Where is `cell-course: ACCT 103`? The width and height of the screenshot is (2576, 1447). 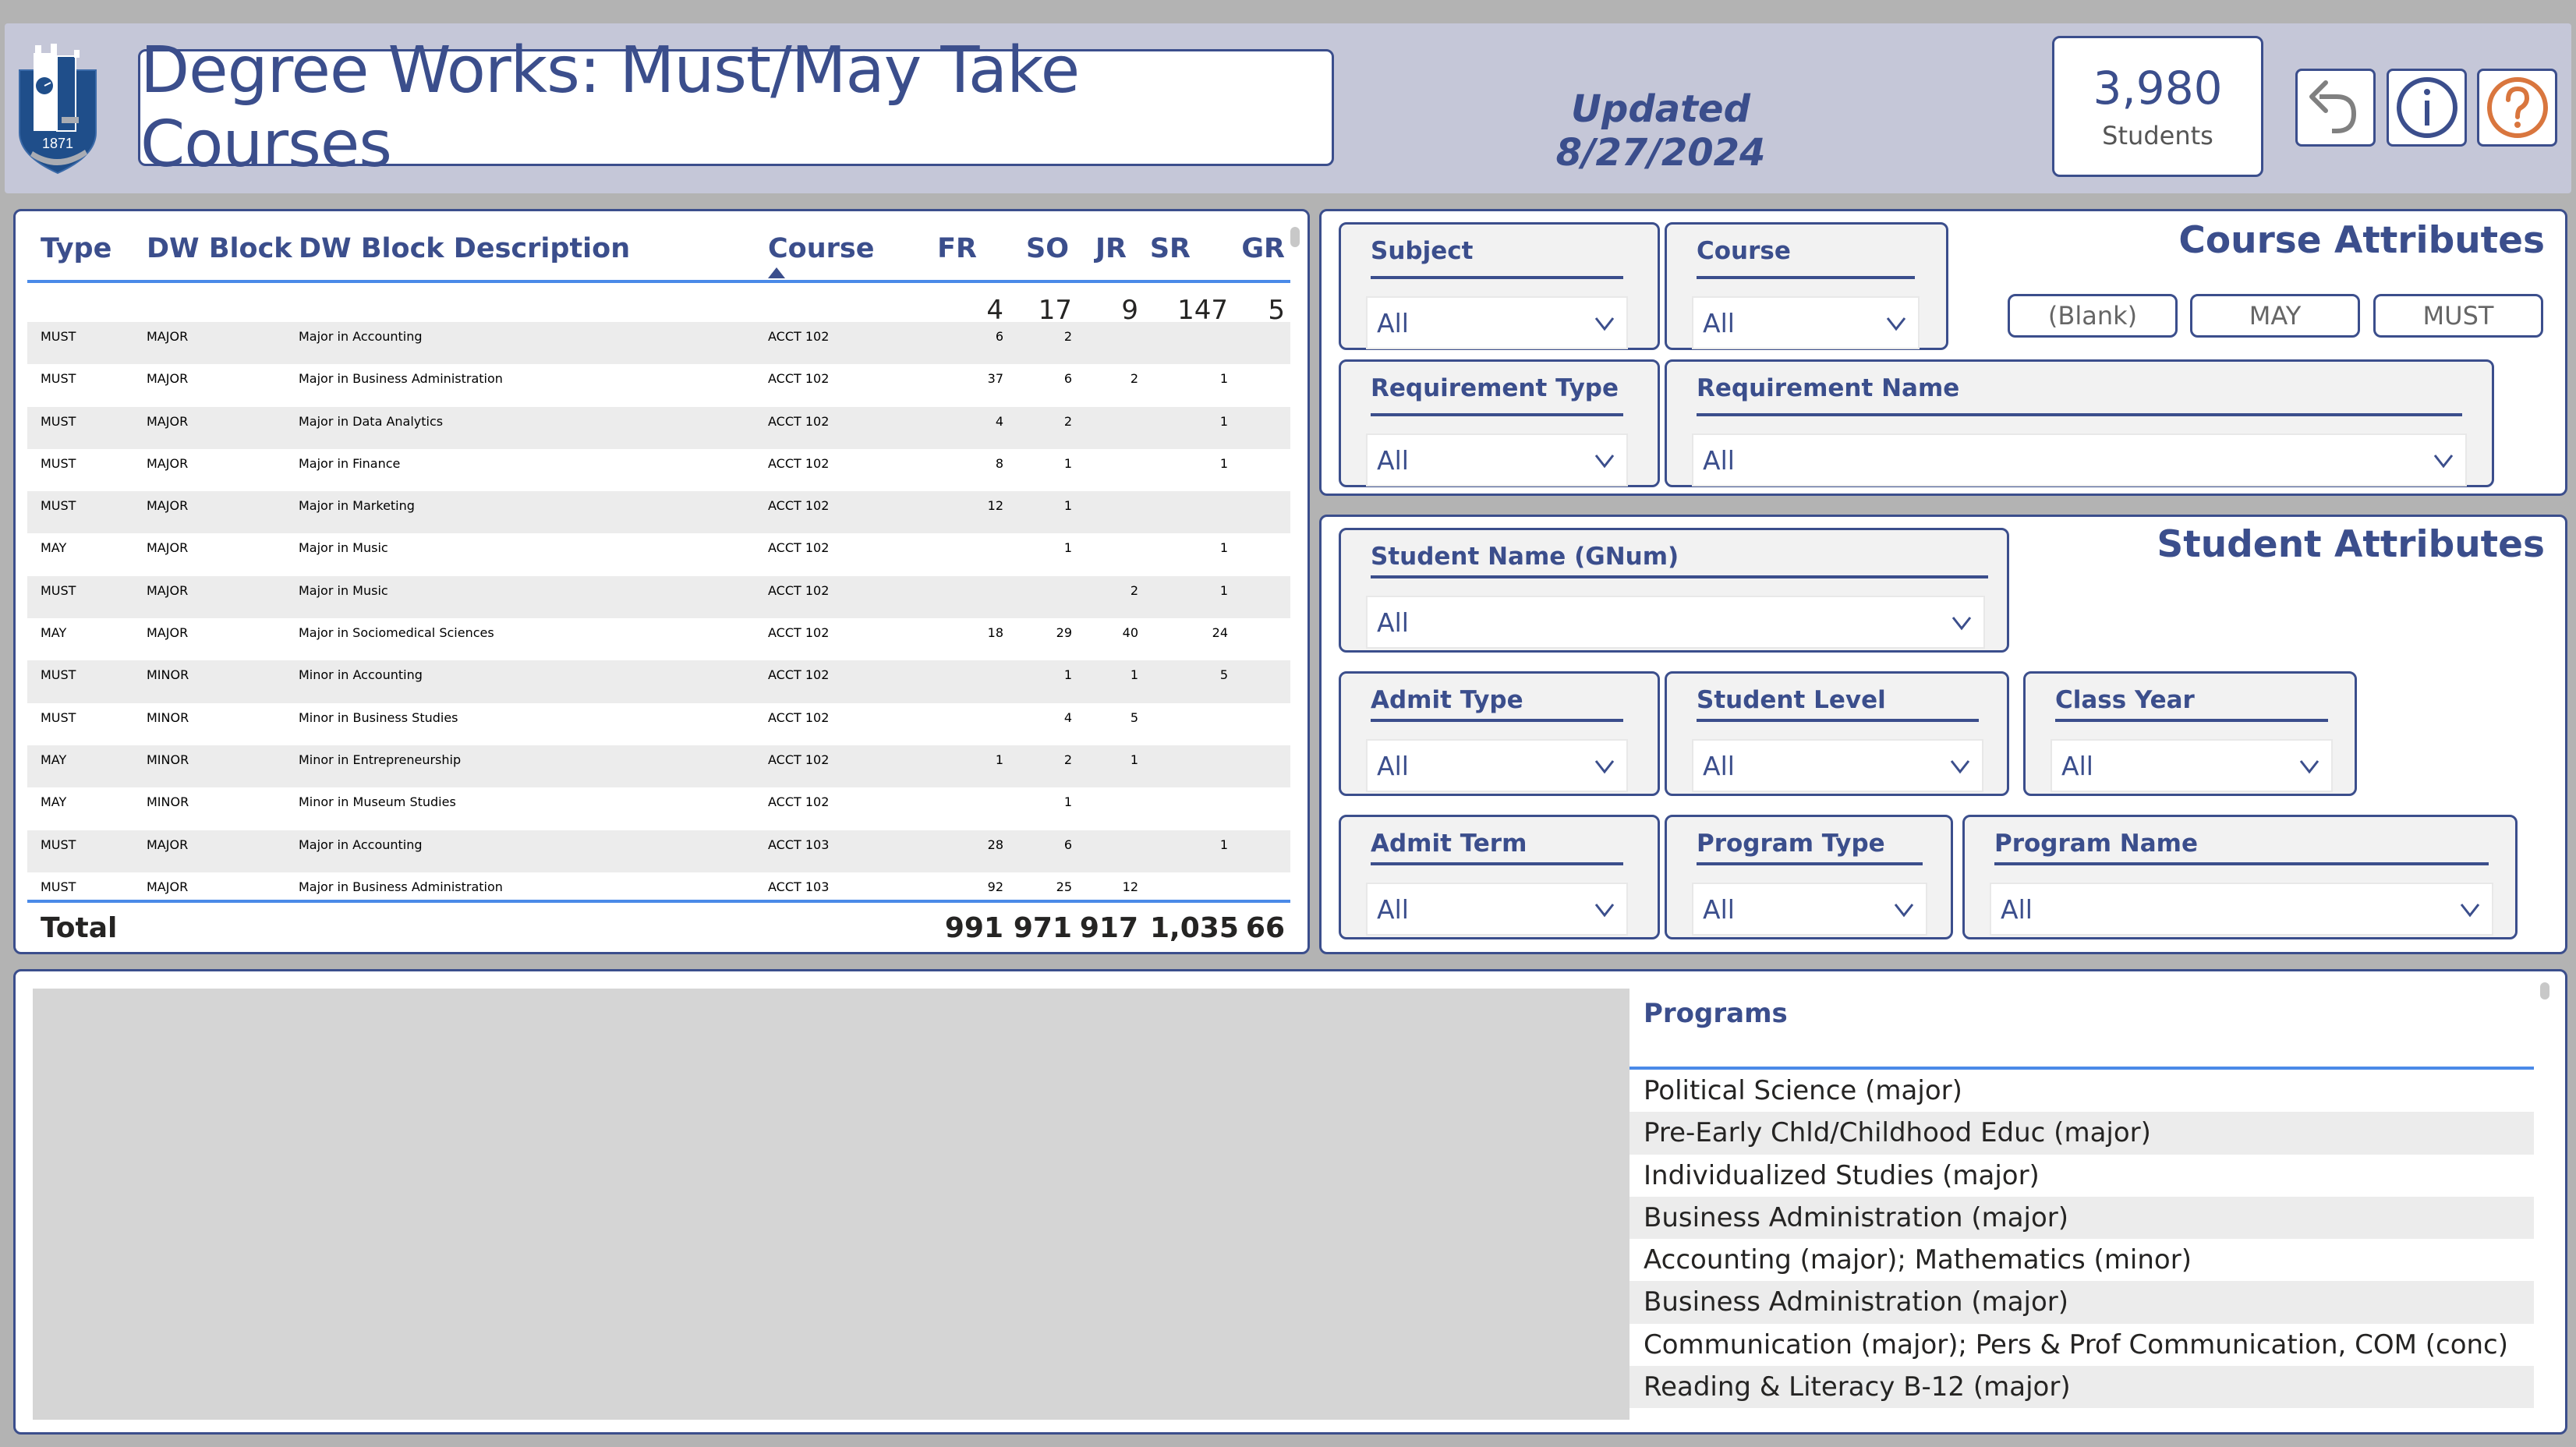
cell-course: ACCT 103 is located at coordinates (799, 844).